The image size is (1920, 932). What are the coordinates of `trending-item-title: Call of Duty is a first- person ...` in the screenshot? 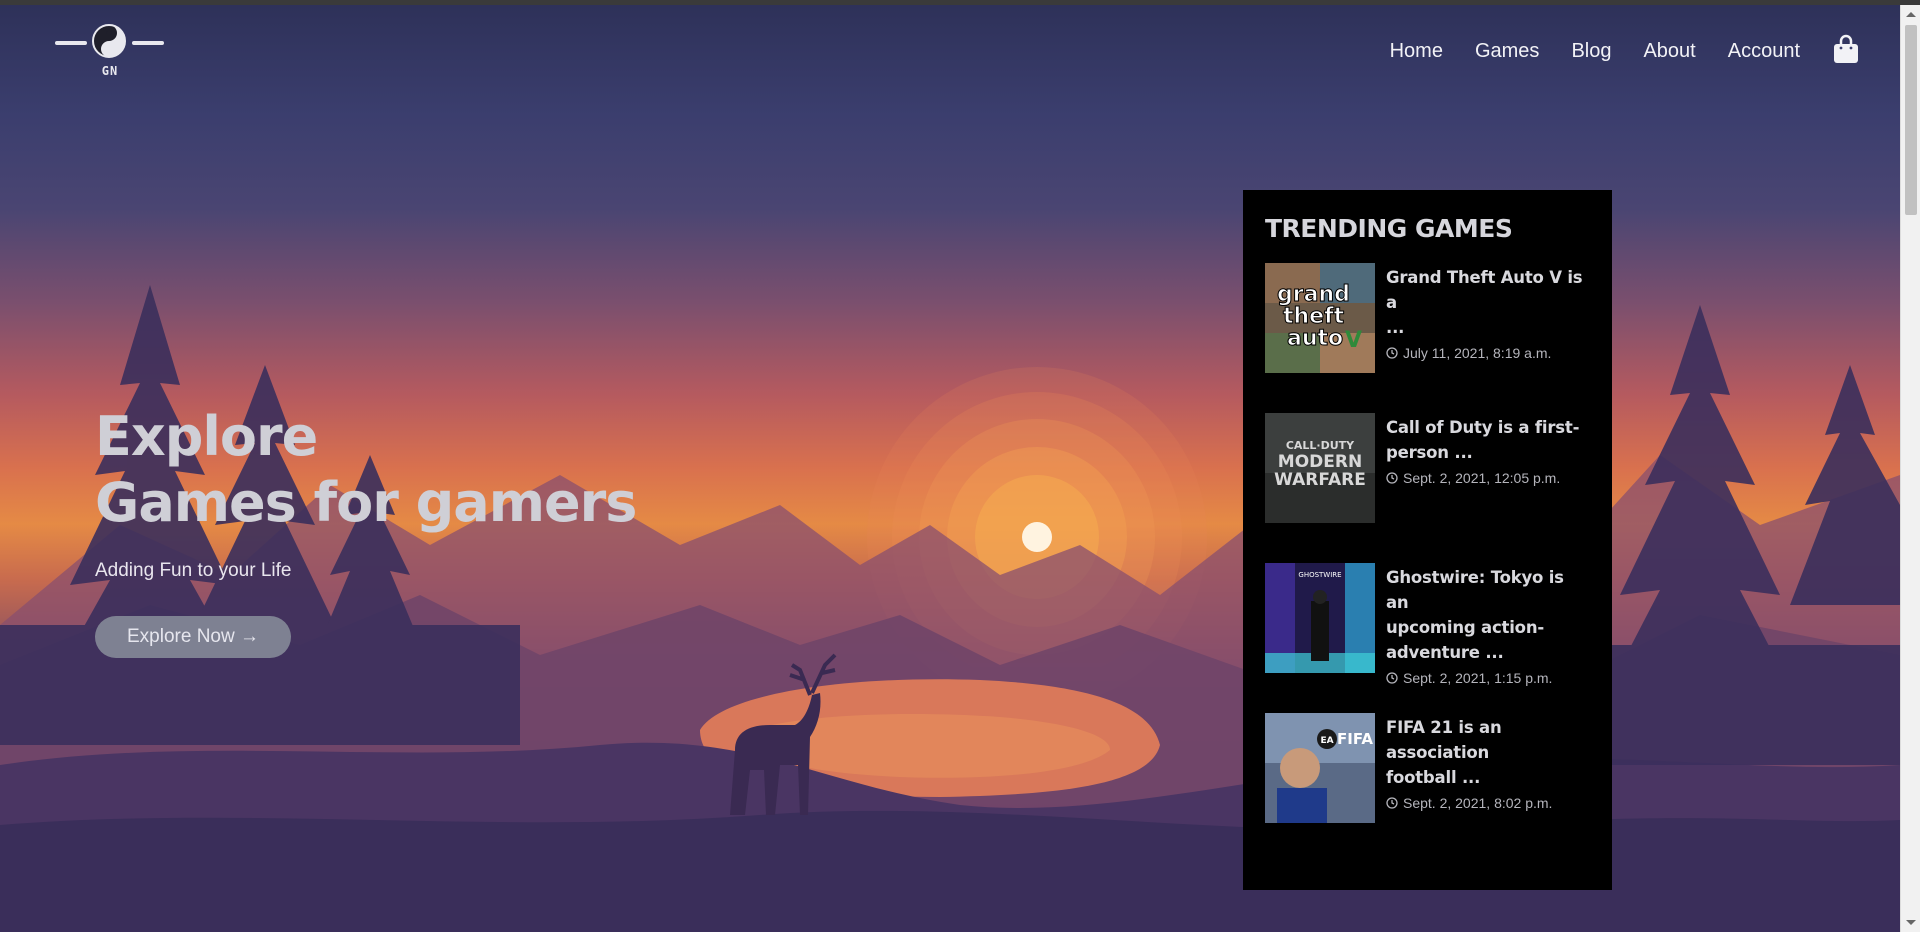 It's located at (1482, 440).